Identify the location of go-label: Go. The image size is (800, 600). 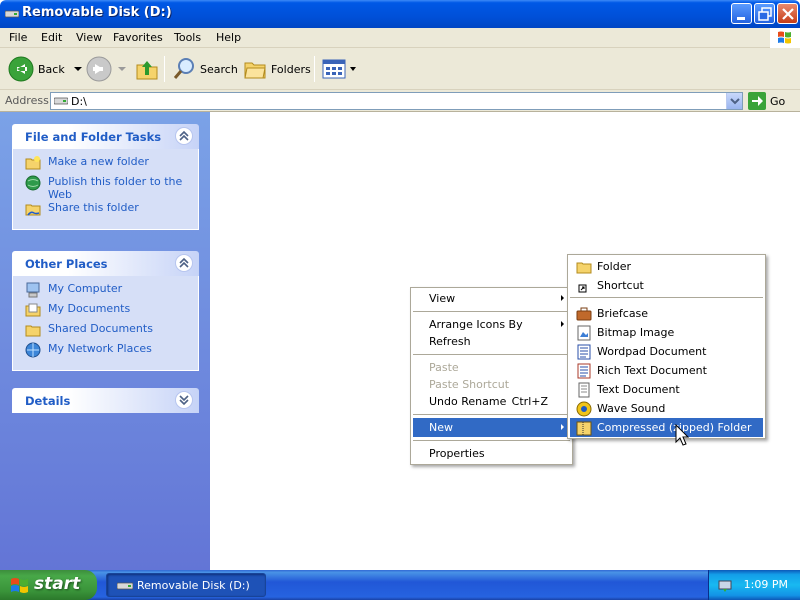
(778, 101).